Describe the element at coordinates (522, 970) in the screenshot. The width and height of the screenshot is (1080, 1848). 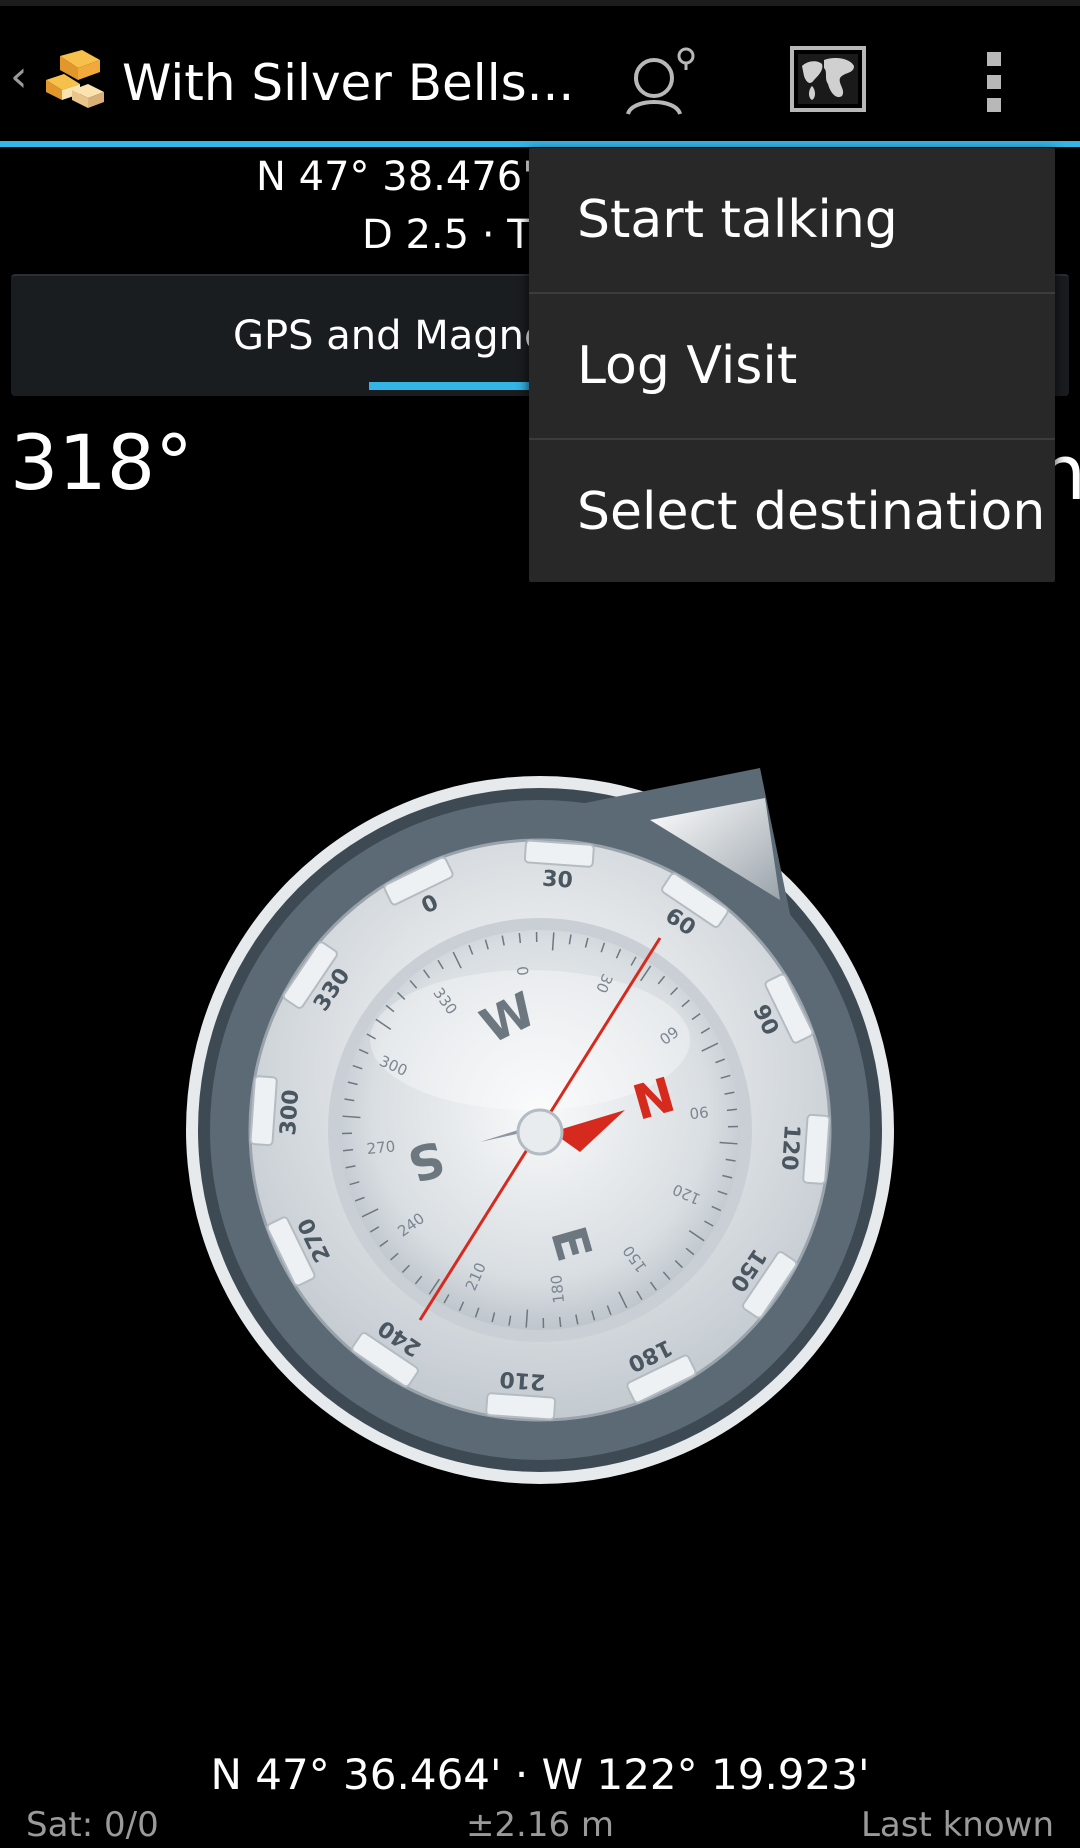
I see `dial-tick-label: 0` at that location.